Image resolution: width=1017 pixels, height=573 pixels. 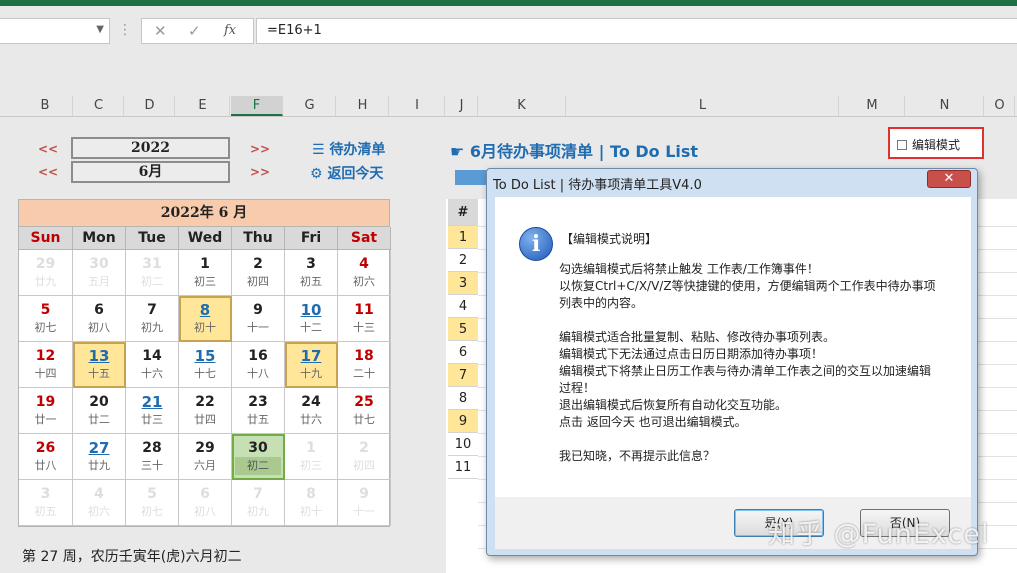 What do you see at coordinates (463, 212) in the screenshot?
I see `row-number-header: #` at bounding box center [463, 212].